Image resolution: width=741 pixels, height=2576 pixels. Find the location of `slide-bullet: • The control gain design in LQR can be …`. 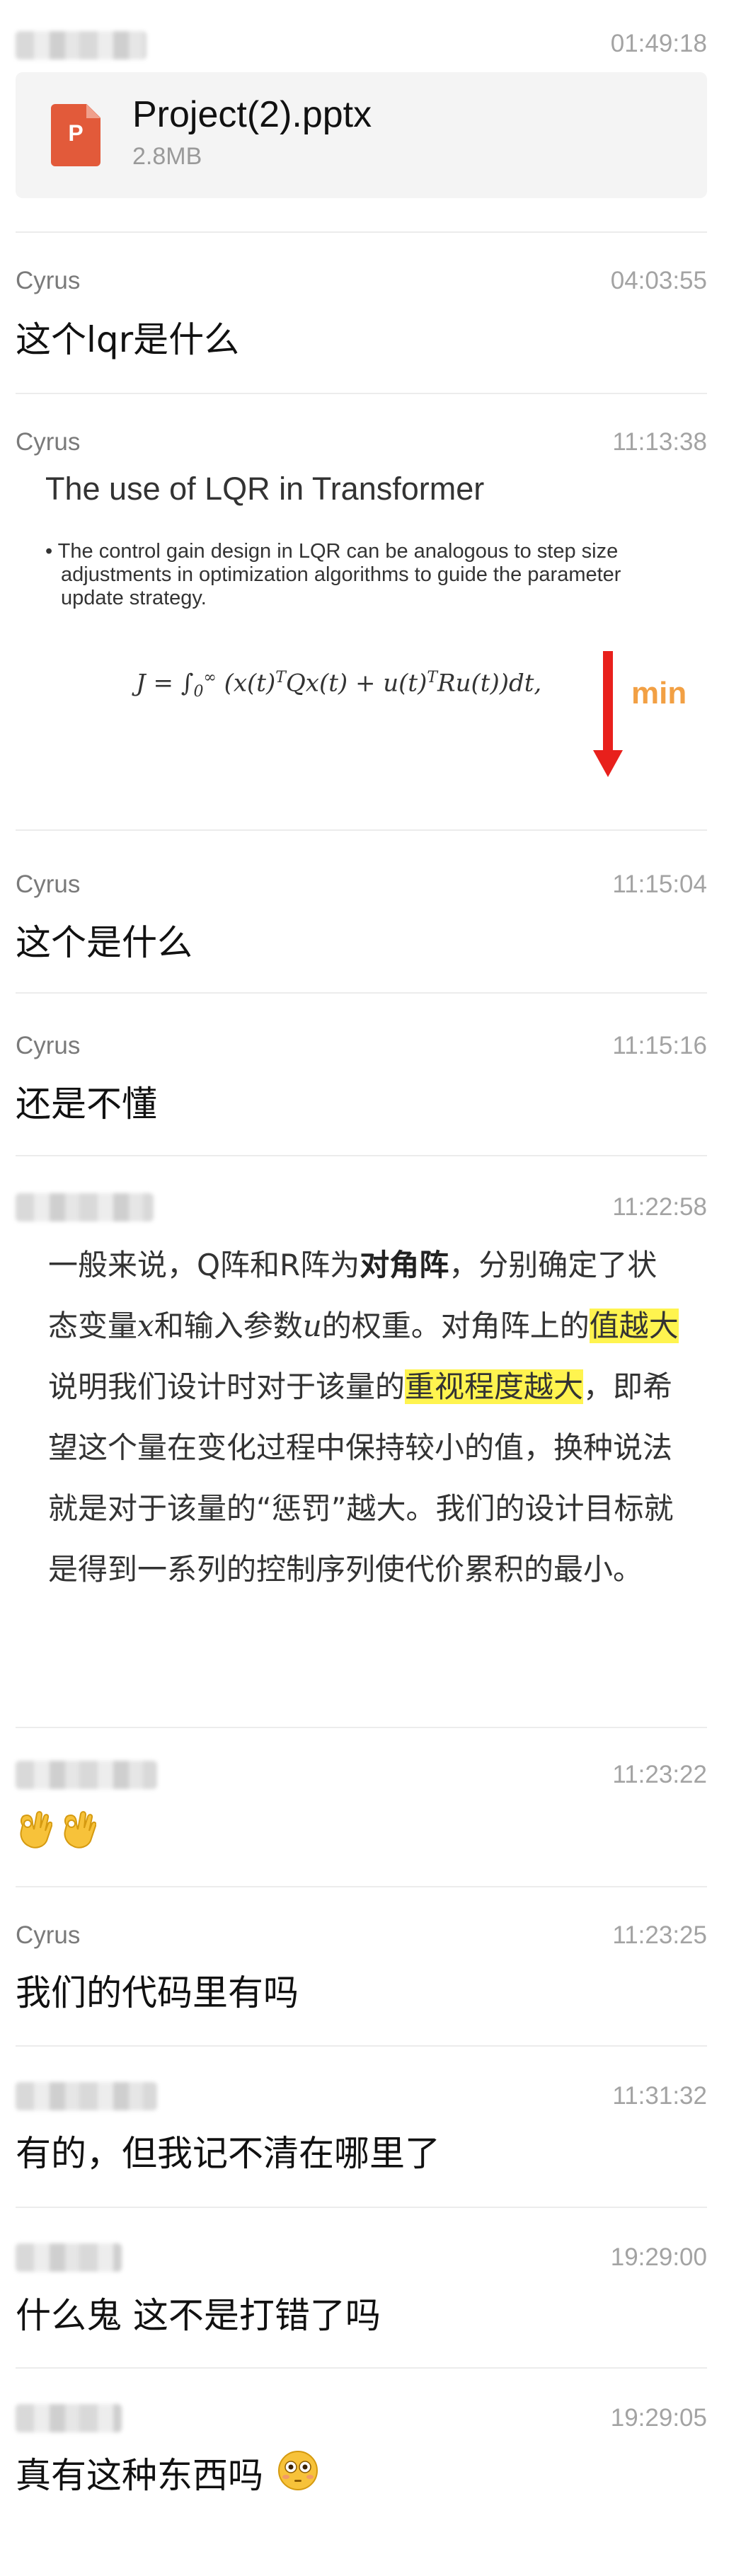

slide-bullet: • The control gain design in LQR can be … is located at coordinates (333, 575).